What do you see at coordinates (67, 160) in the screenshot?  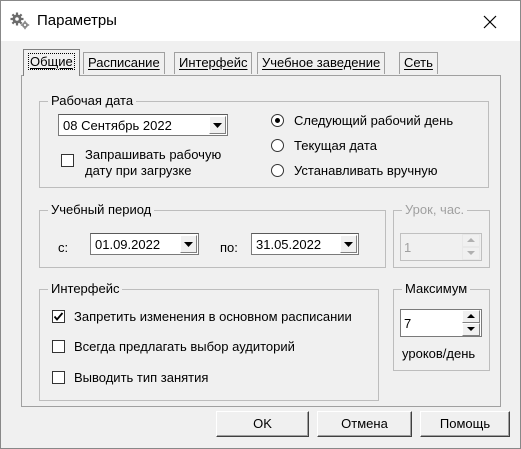 I see `ask-date-checkbox` at bounding box center [67, 160].